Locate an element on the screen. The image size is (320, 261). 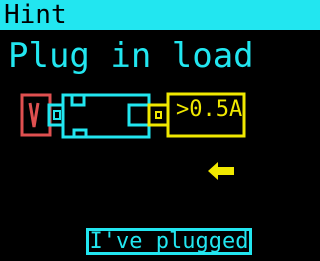
load-current-label: >0.5A is located at coordinates (209, 109).